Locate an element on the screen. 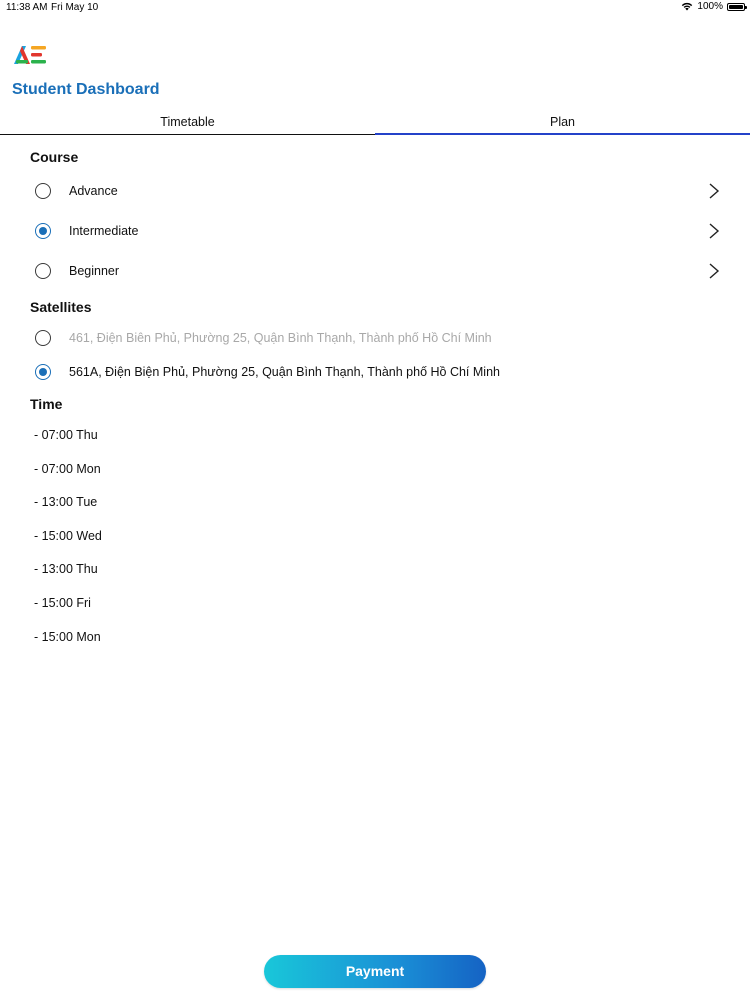 This screenshot has height=1000, width=750. course-option-label: Intermediate is located at coordinates (104, 231).